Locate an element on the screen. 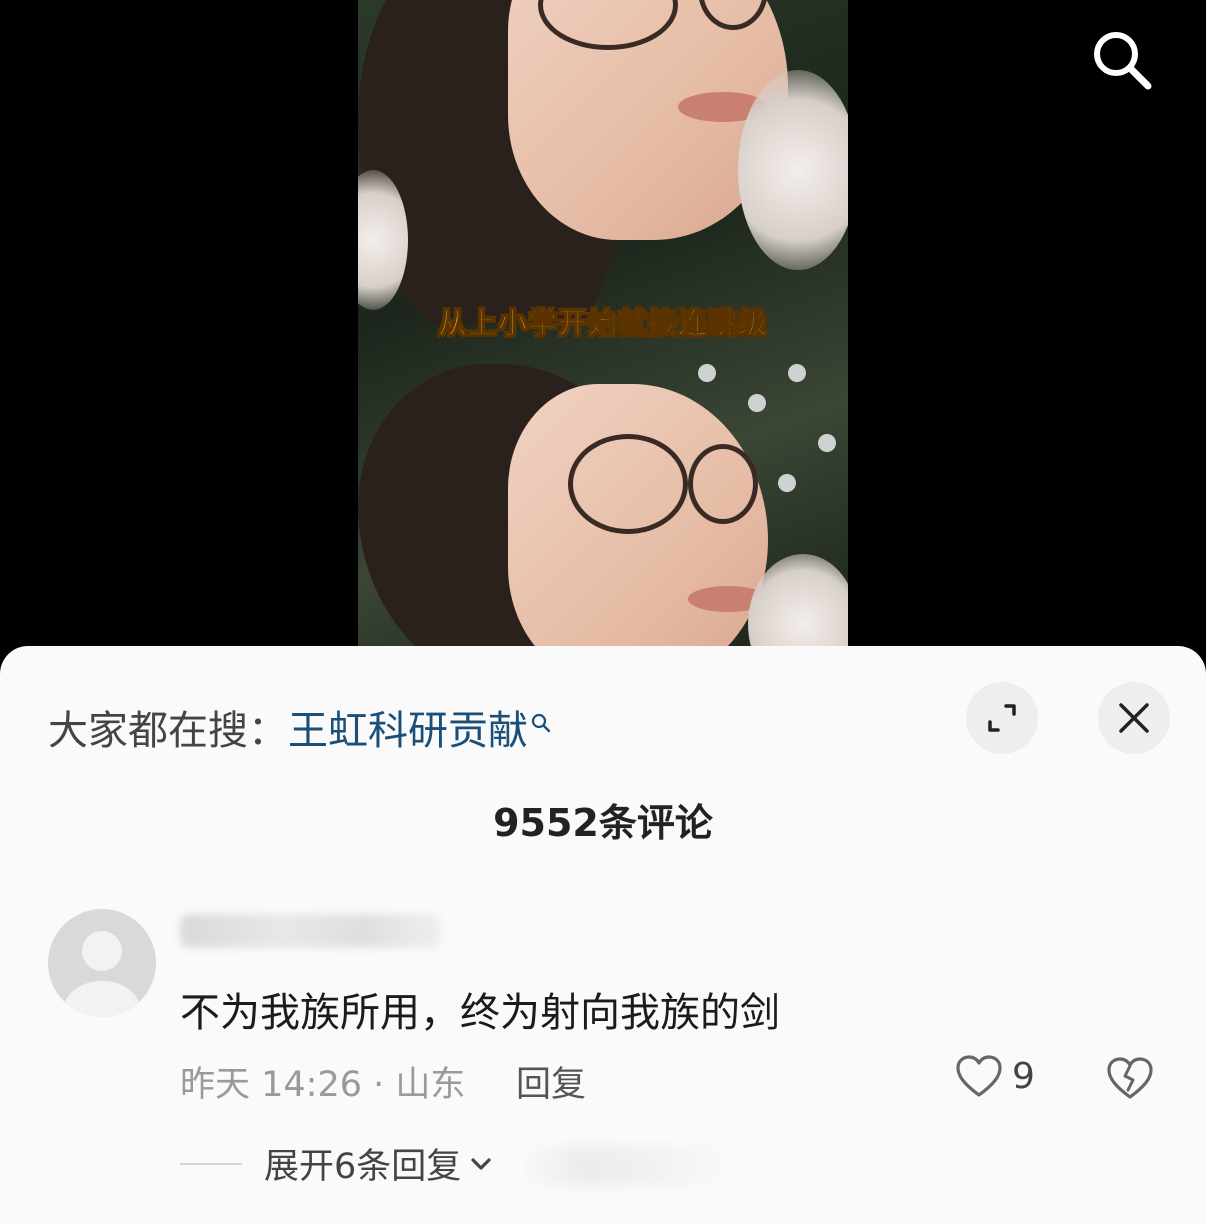 Image resolution: width=1206 pixels, height=1224 pixels. heart-icon is located at coordinates (979, 1077).